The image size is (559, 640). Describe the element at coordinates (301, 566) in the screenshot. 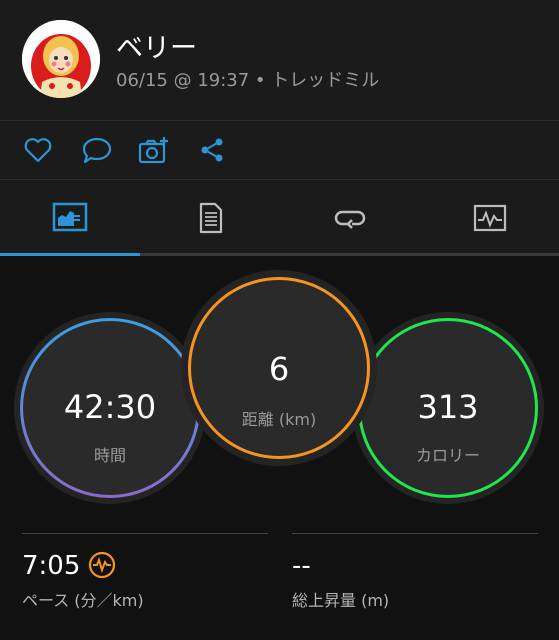

I see `ascent-value: --` at that location.